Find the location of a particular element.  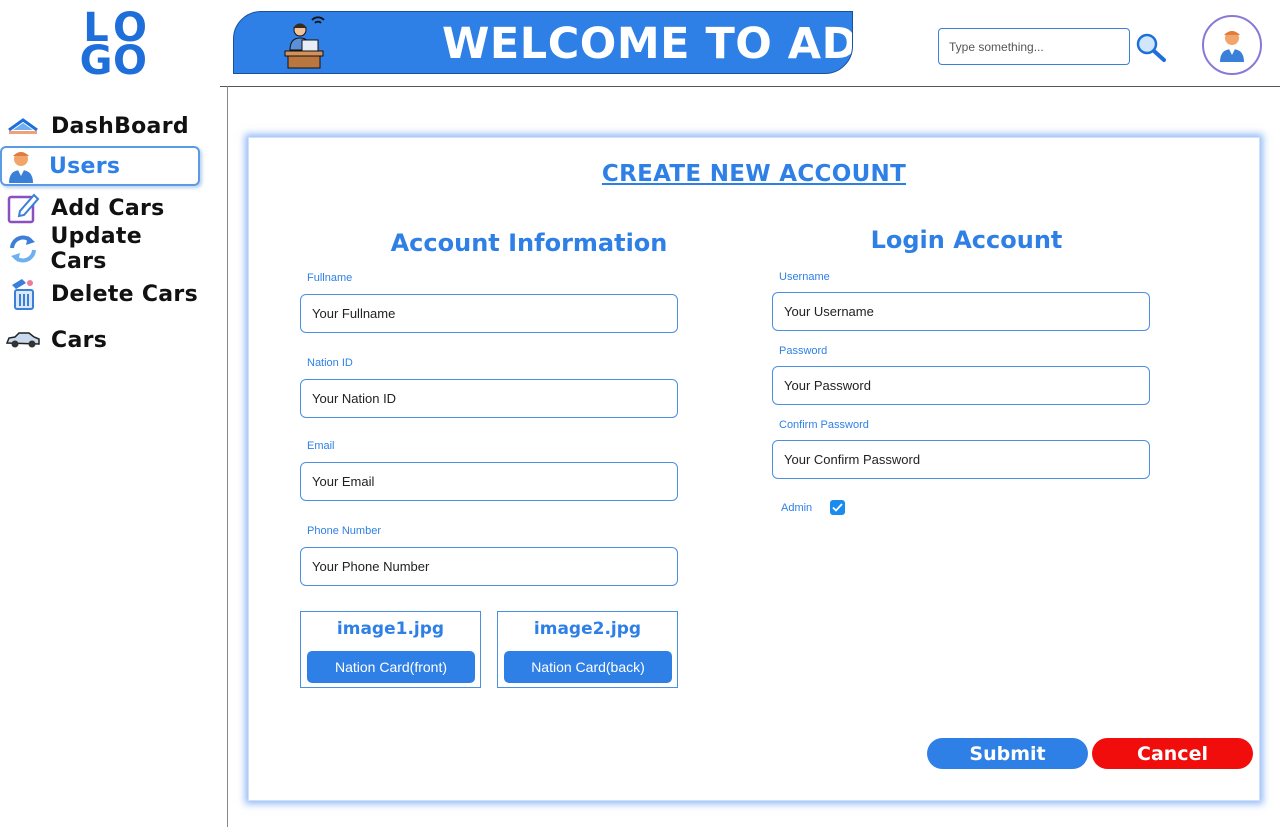

nation-card-front-upload: image1.jpg Nation Card(front) is located at coordinates (390, 649).